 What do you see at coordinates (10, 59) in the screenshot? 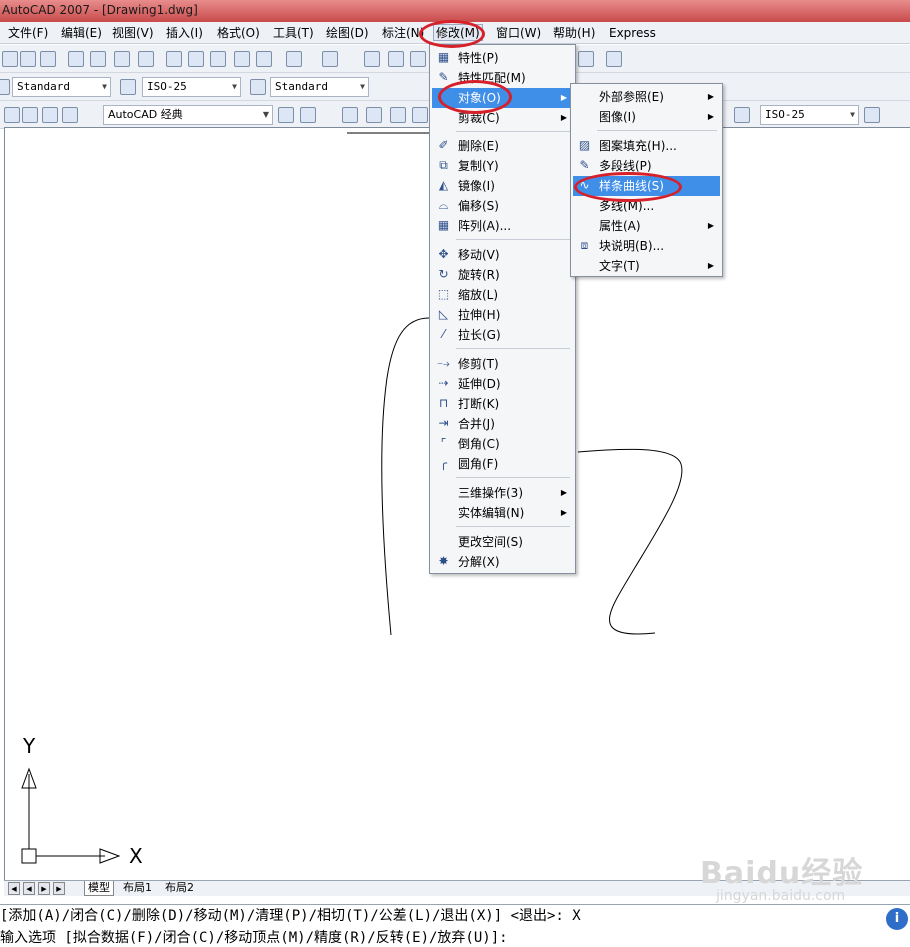
I see `new-icon` at bounding box center [10, 59].